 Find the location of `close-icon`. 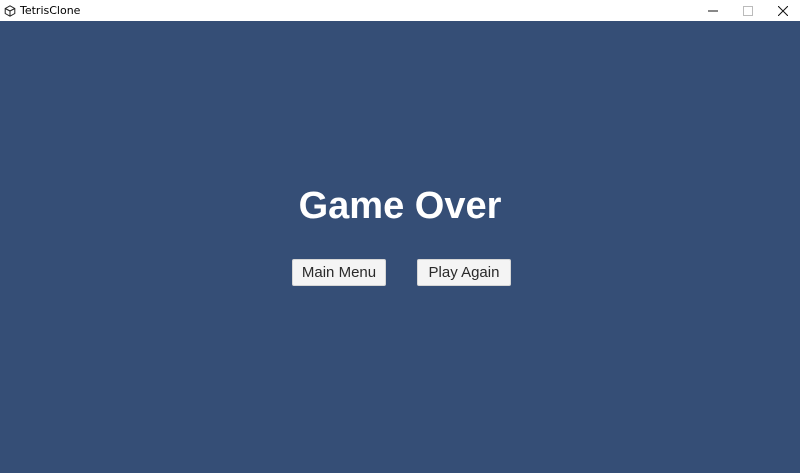

close-icon is located at coordinates (782, 10).